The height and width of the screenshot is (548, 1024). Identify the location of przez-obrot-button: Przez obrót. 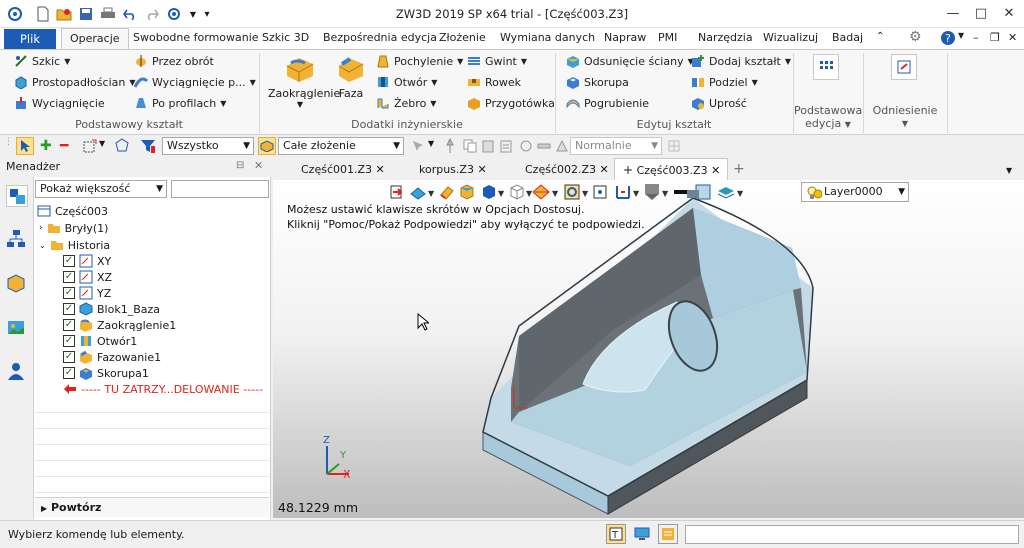
(174, 61).